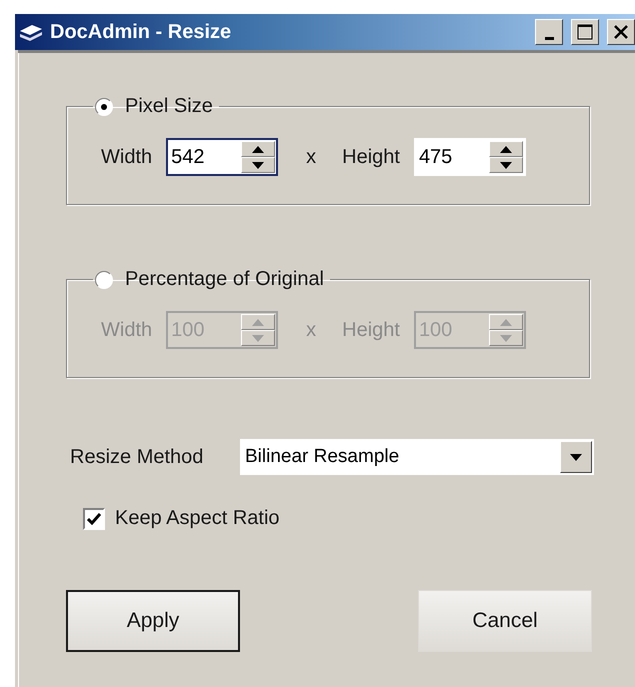 The width and height of the screenshot is (635, 687). Describe the element at coordinates (417, 457) in the screenshot. I see `resize-method-dropdown: Bilinear Resample` at that location.